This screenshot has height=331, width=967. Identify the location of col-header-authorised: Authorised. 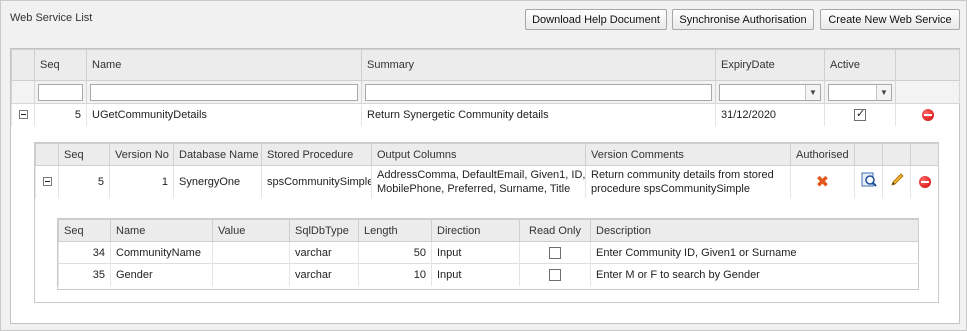
(822, 154).